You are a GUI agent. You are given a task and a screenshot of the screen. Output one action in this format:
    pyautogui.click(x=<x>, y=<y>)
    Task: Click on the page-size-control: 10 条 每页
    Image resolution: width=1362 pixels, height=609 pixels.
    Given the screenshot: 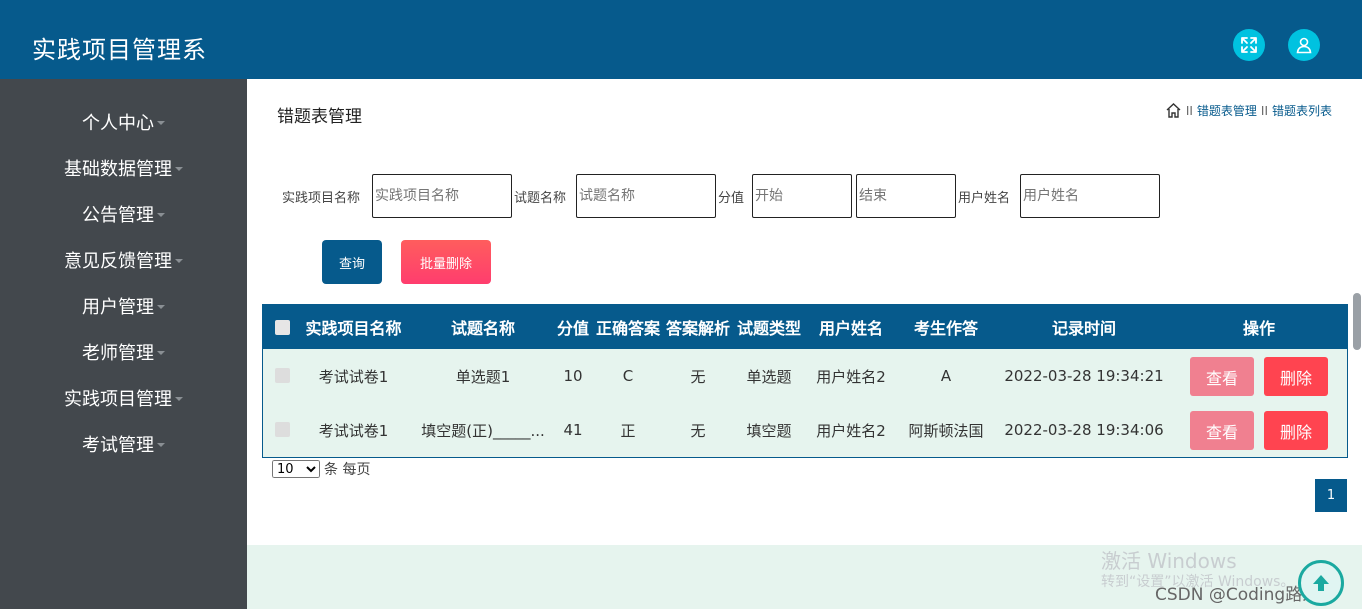 What is the action you would take?
    pyautogui.click(x=321, y=469)
    